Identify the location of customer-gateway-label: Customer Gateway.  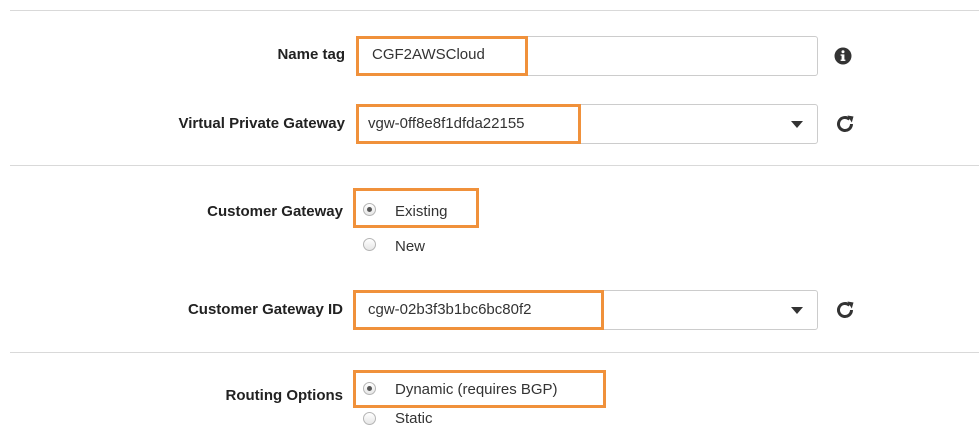
(275, 211).